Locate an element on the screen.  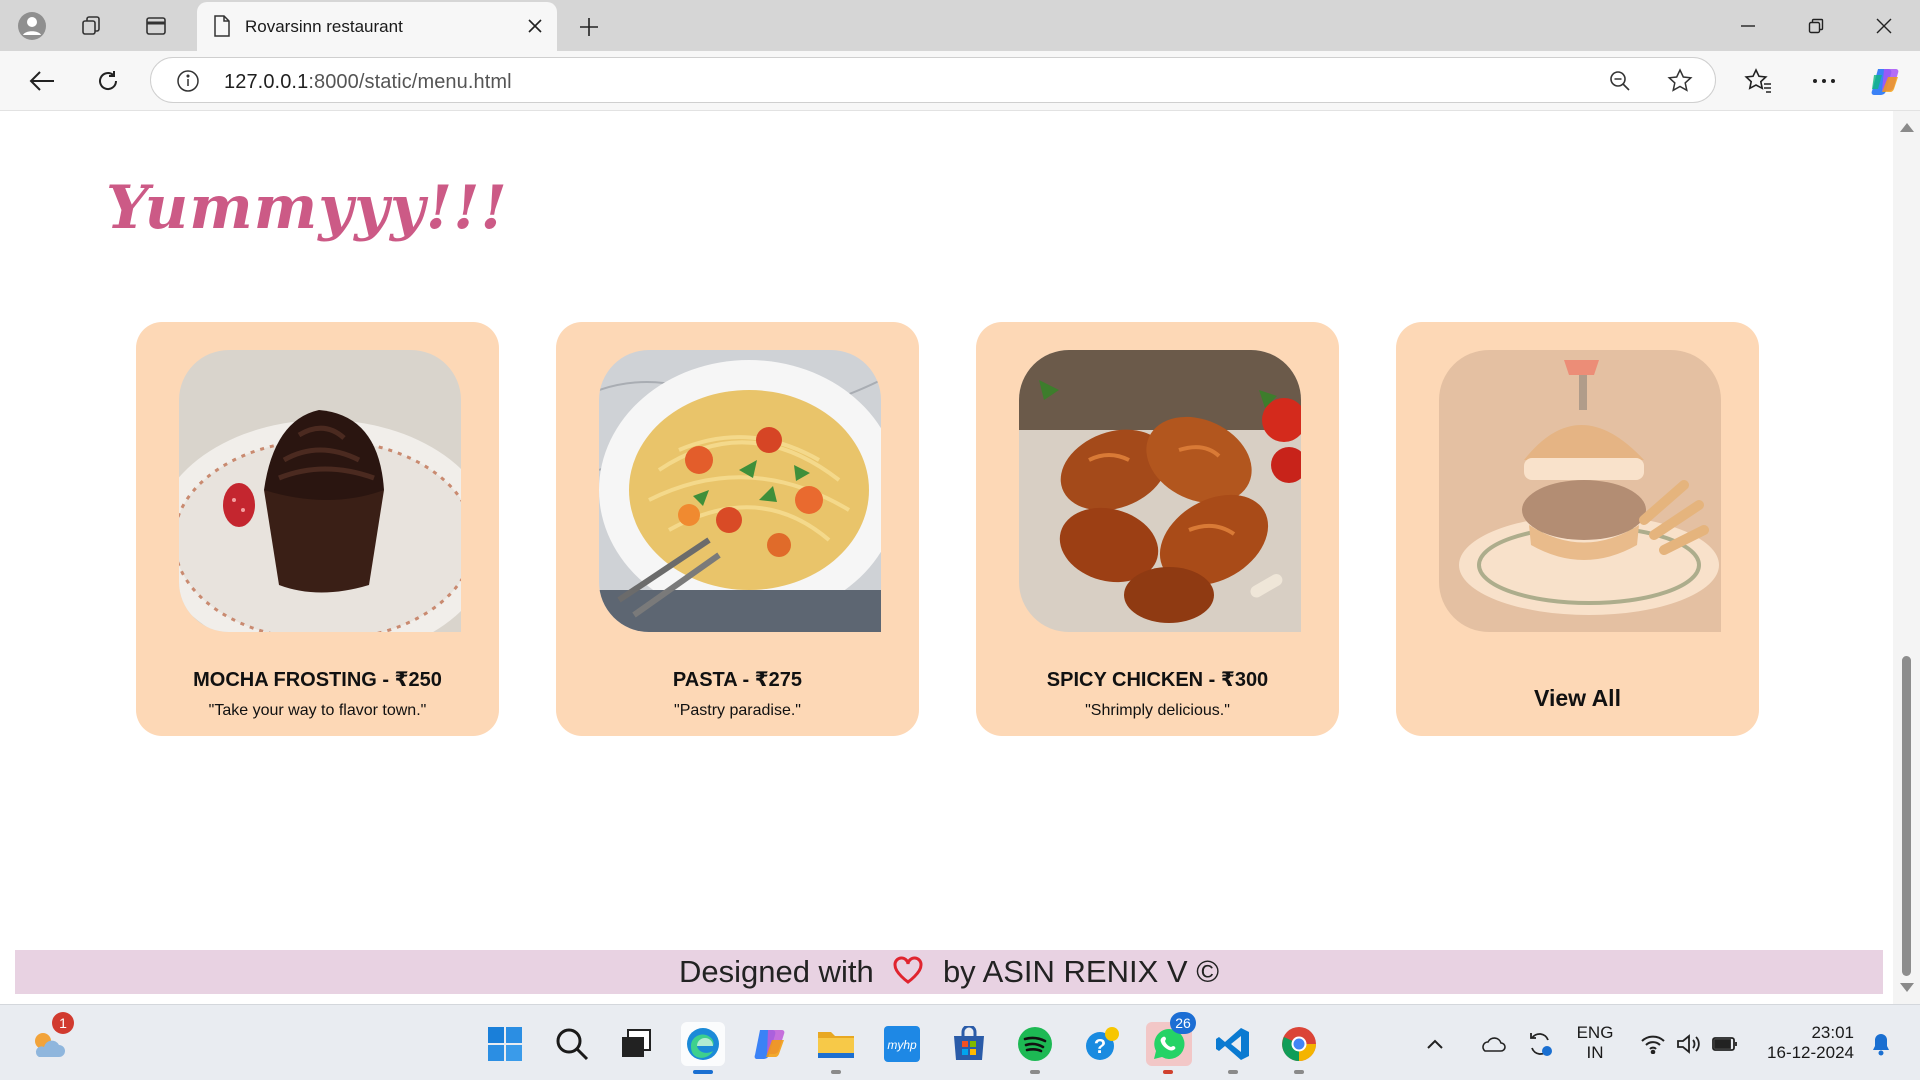
notifications-bell-icon is located at coordinates (1881, 1044).